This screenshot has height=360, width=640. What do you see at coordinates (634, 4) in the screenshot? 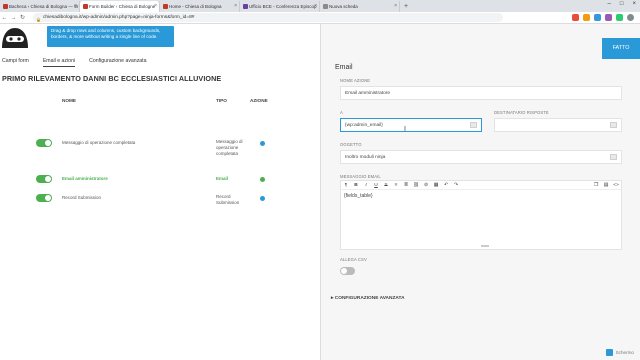
I see `close-window-icon: ×` at bounding box center [634, 4].